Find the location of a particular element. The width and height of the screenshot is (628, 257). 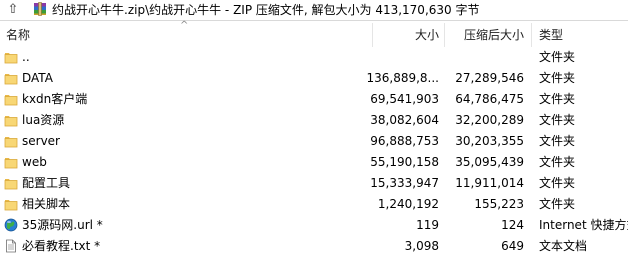

file-row: 相关脚本 1,240,192 155,223 文件夹 is located at coordinates (314, 204).